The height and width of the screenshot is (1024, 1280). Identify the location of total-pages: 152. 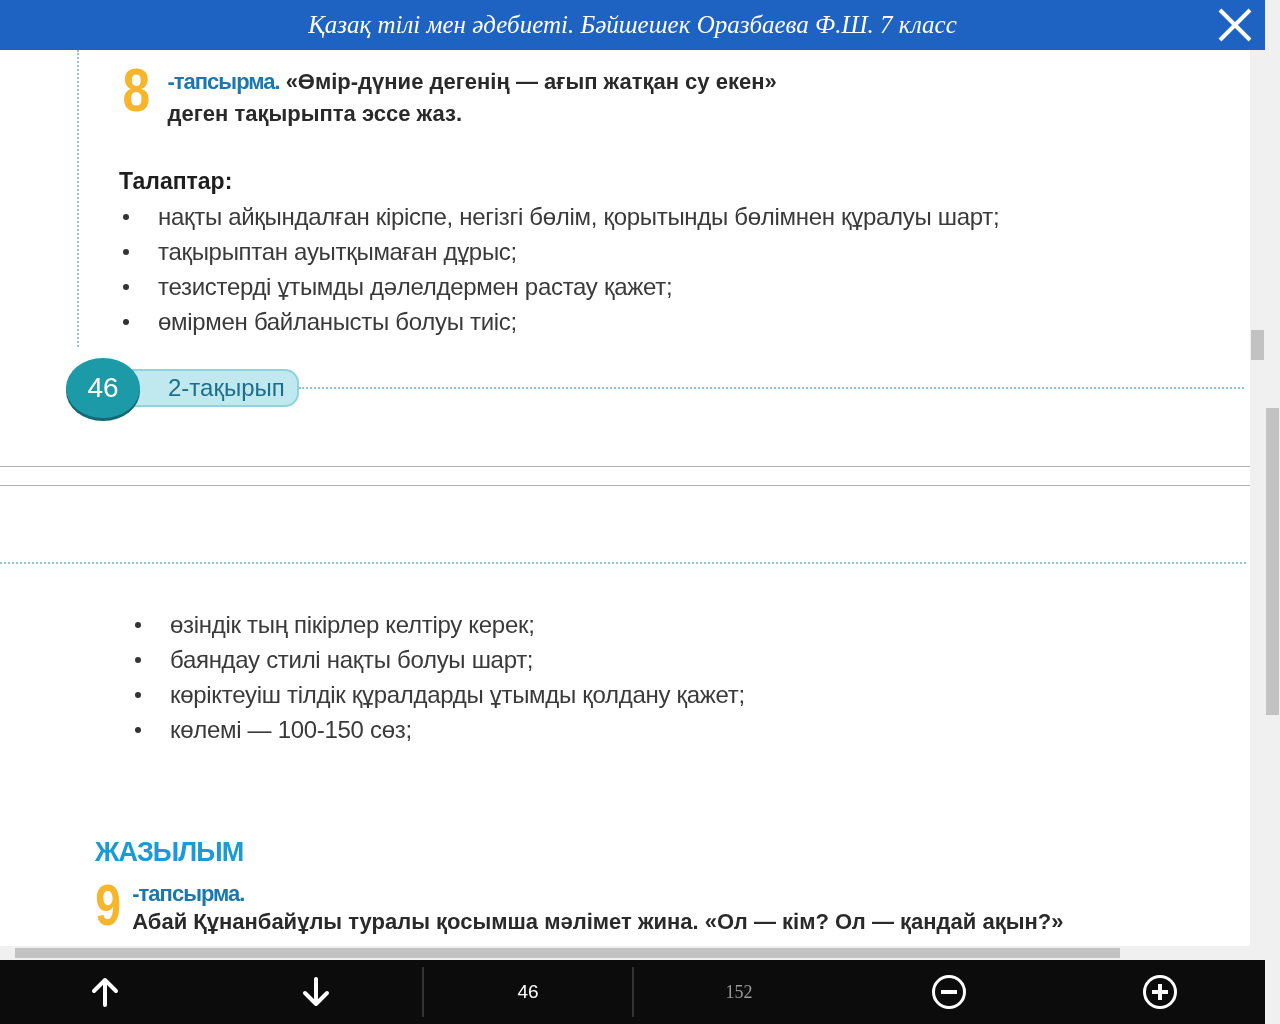
(739, 992).